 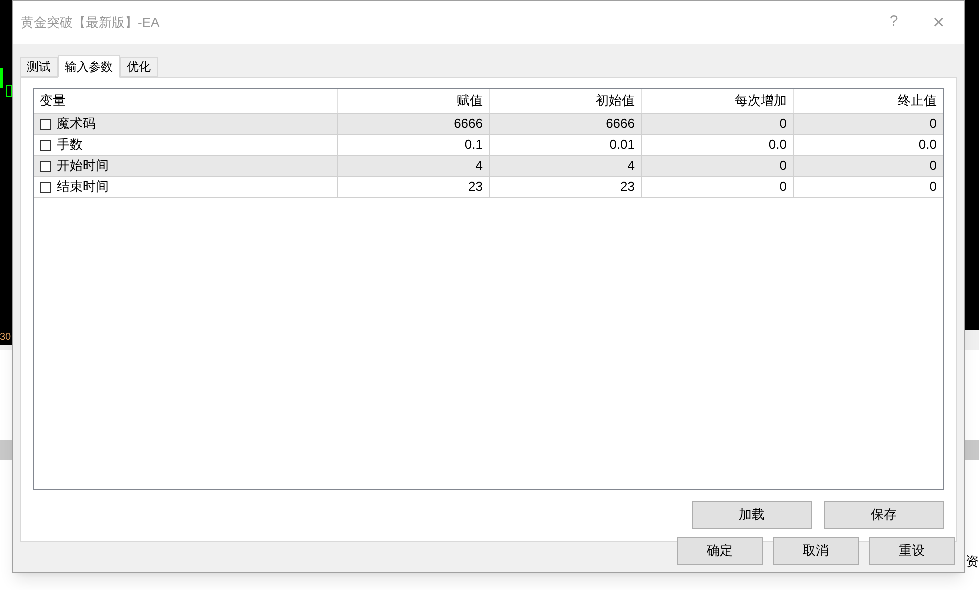 What do you see at coordinates (565, 101) in the screenshot?
I see `column-header: 初始值` at bounding box center [565, 101].